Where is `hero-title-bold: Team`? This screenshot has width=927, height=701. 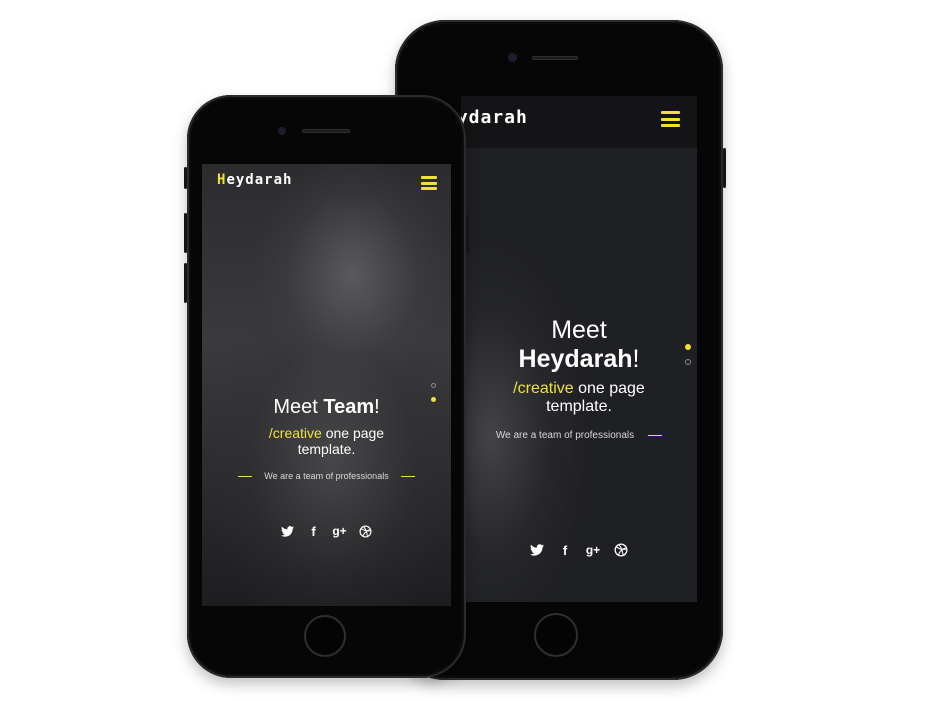 hero-title-bold: Team is located at coordinates (349, 407).